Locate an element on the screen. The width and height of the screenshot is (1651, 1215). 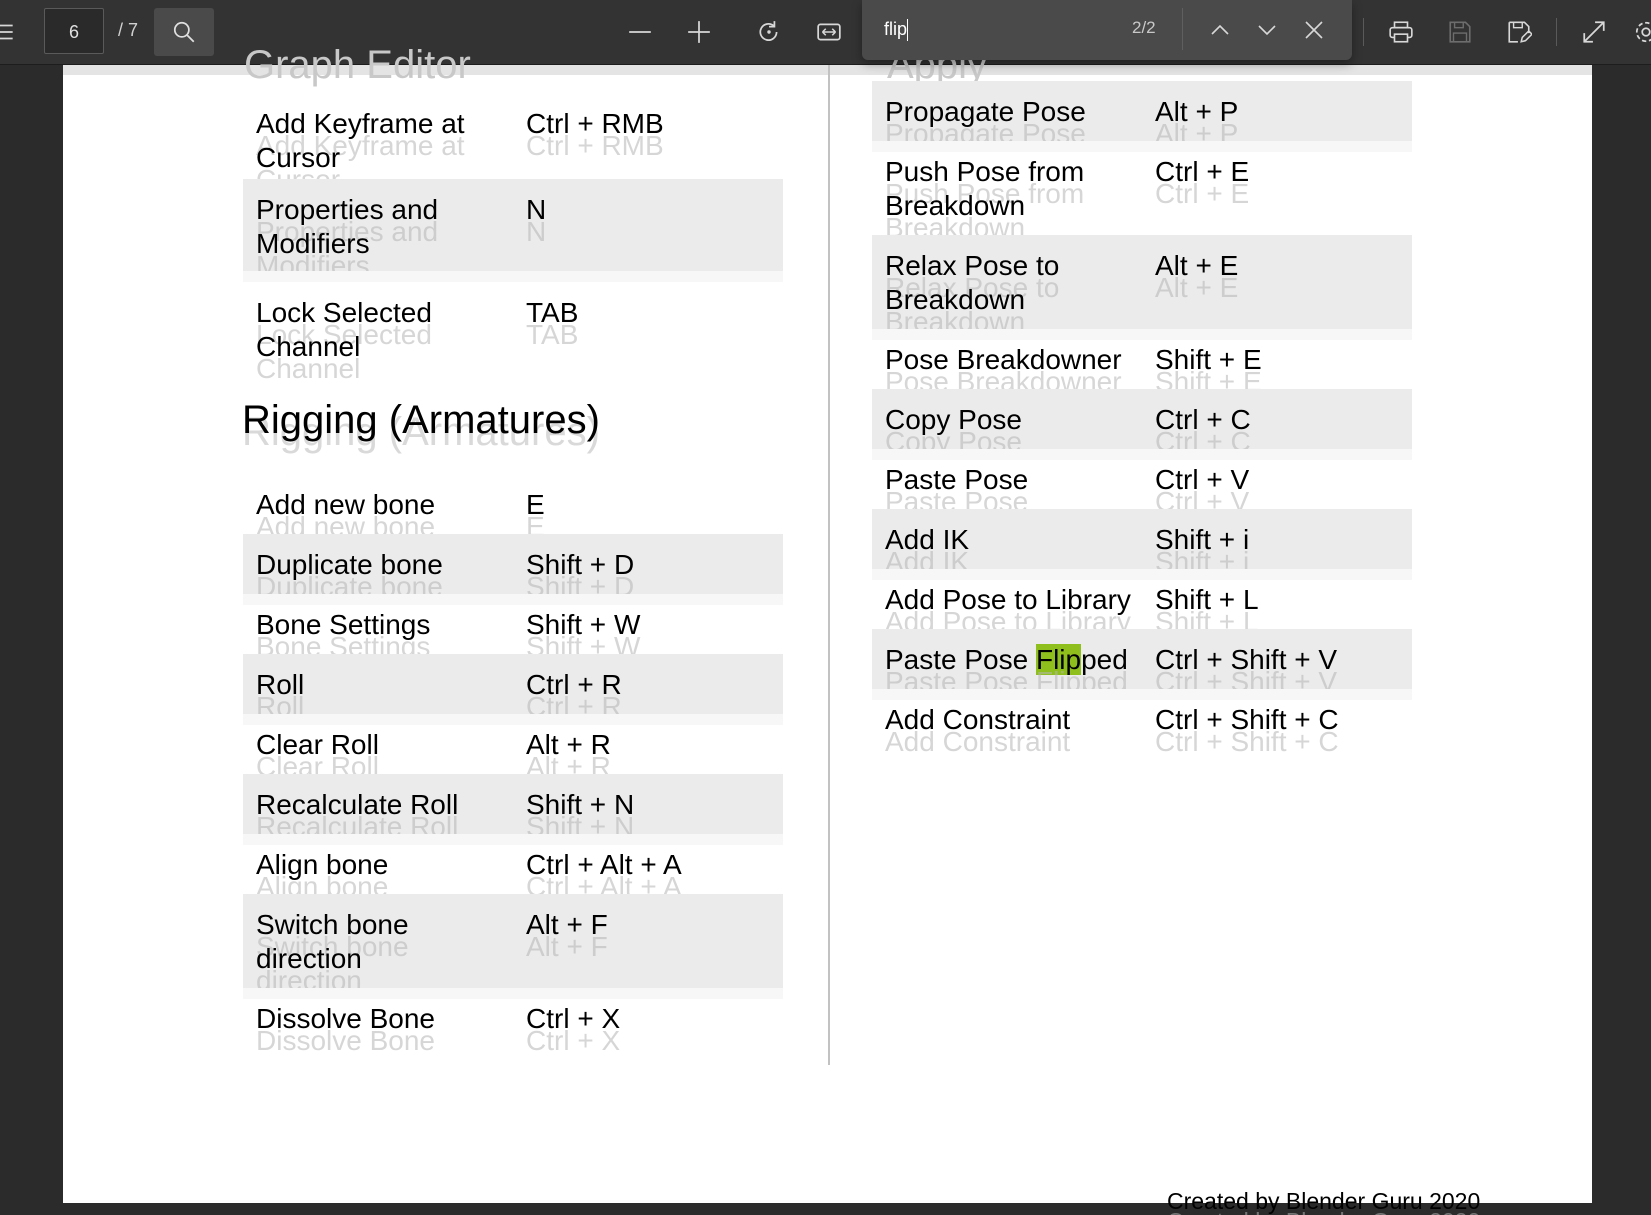
shortcut-keys: Alt + E is located at coordinates (1197, 265).